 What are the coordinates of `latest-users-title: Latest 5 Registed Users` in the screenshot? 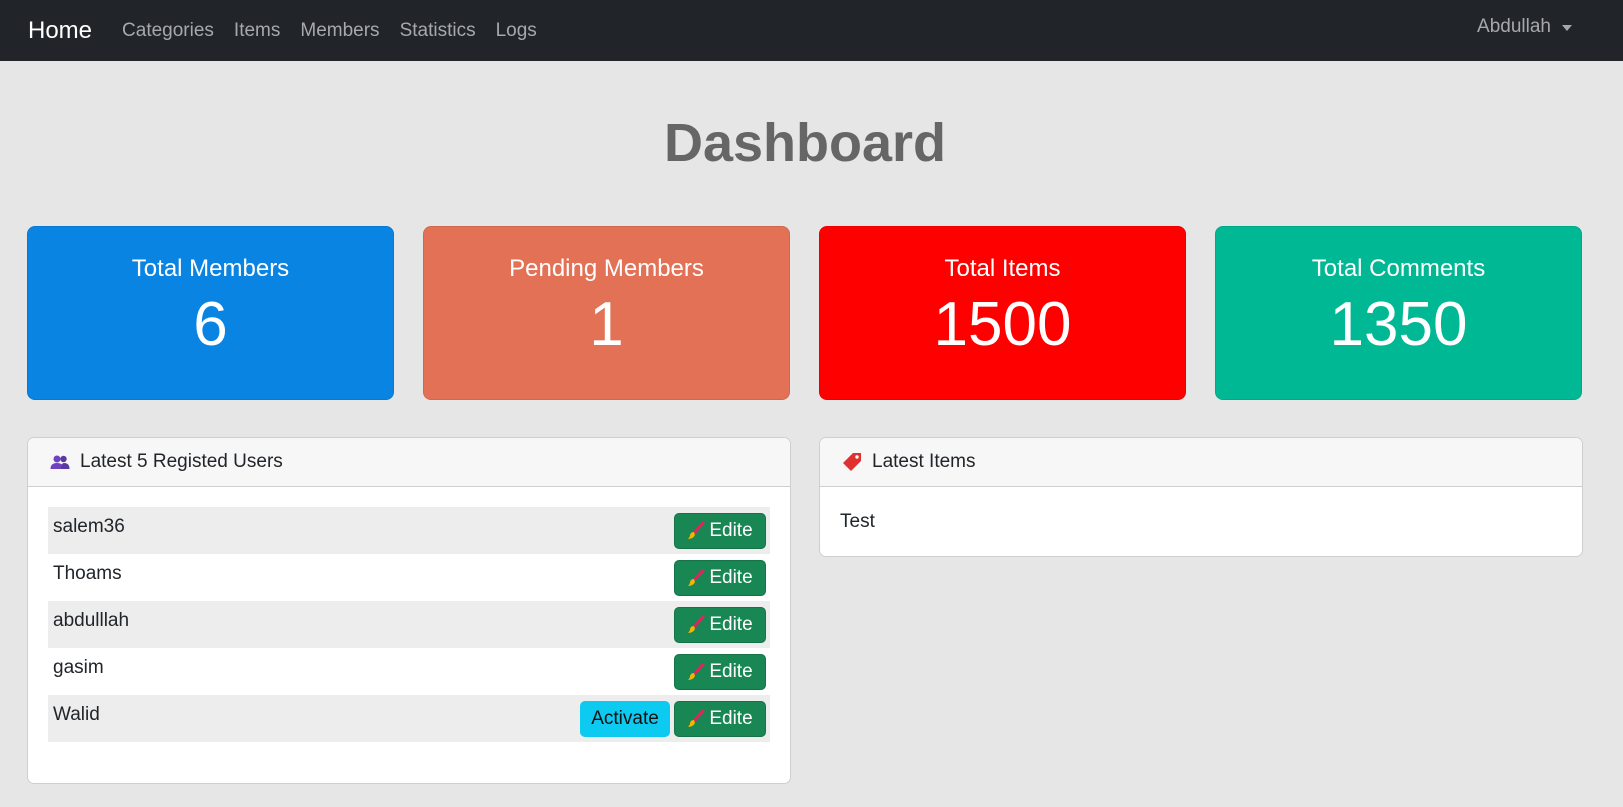 It's located at (181, 461).